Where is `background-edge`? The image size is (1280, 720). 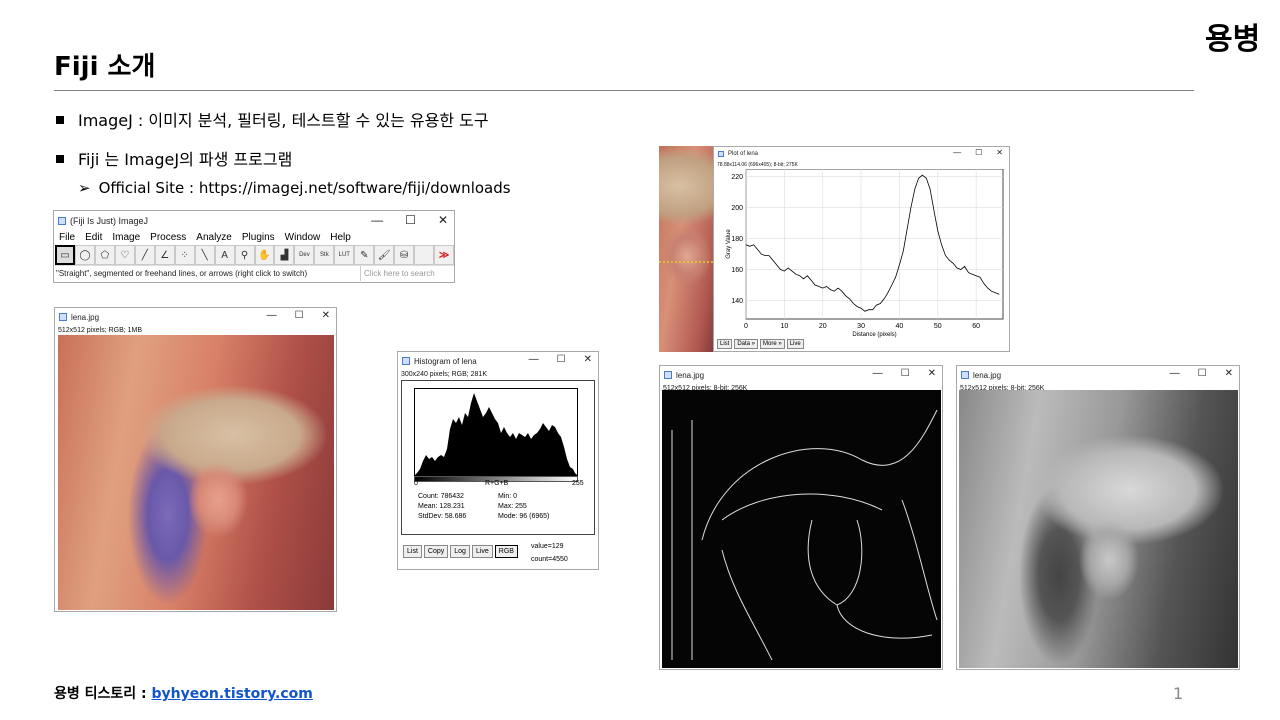
background-edge is located at coordinates (919, 560).